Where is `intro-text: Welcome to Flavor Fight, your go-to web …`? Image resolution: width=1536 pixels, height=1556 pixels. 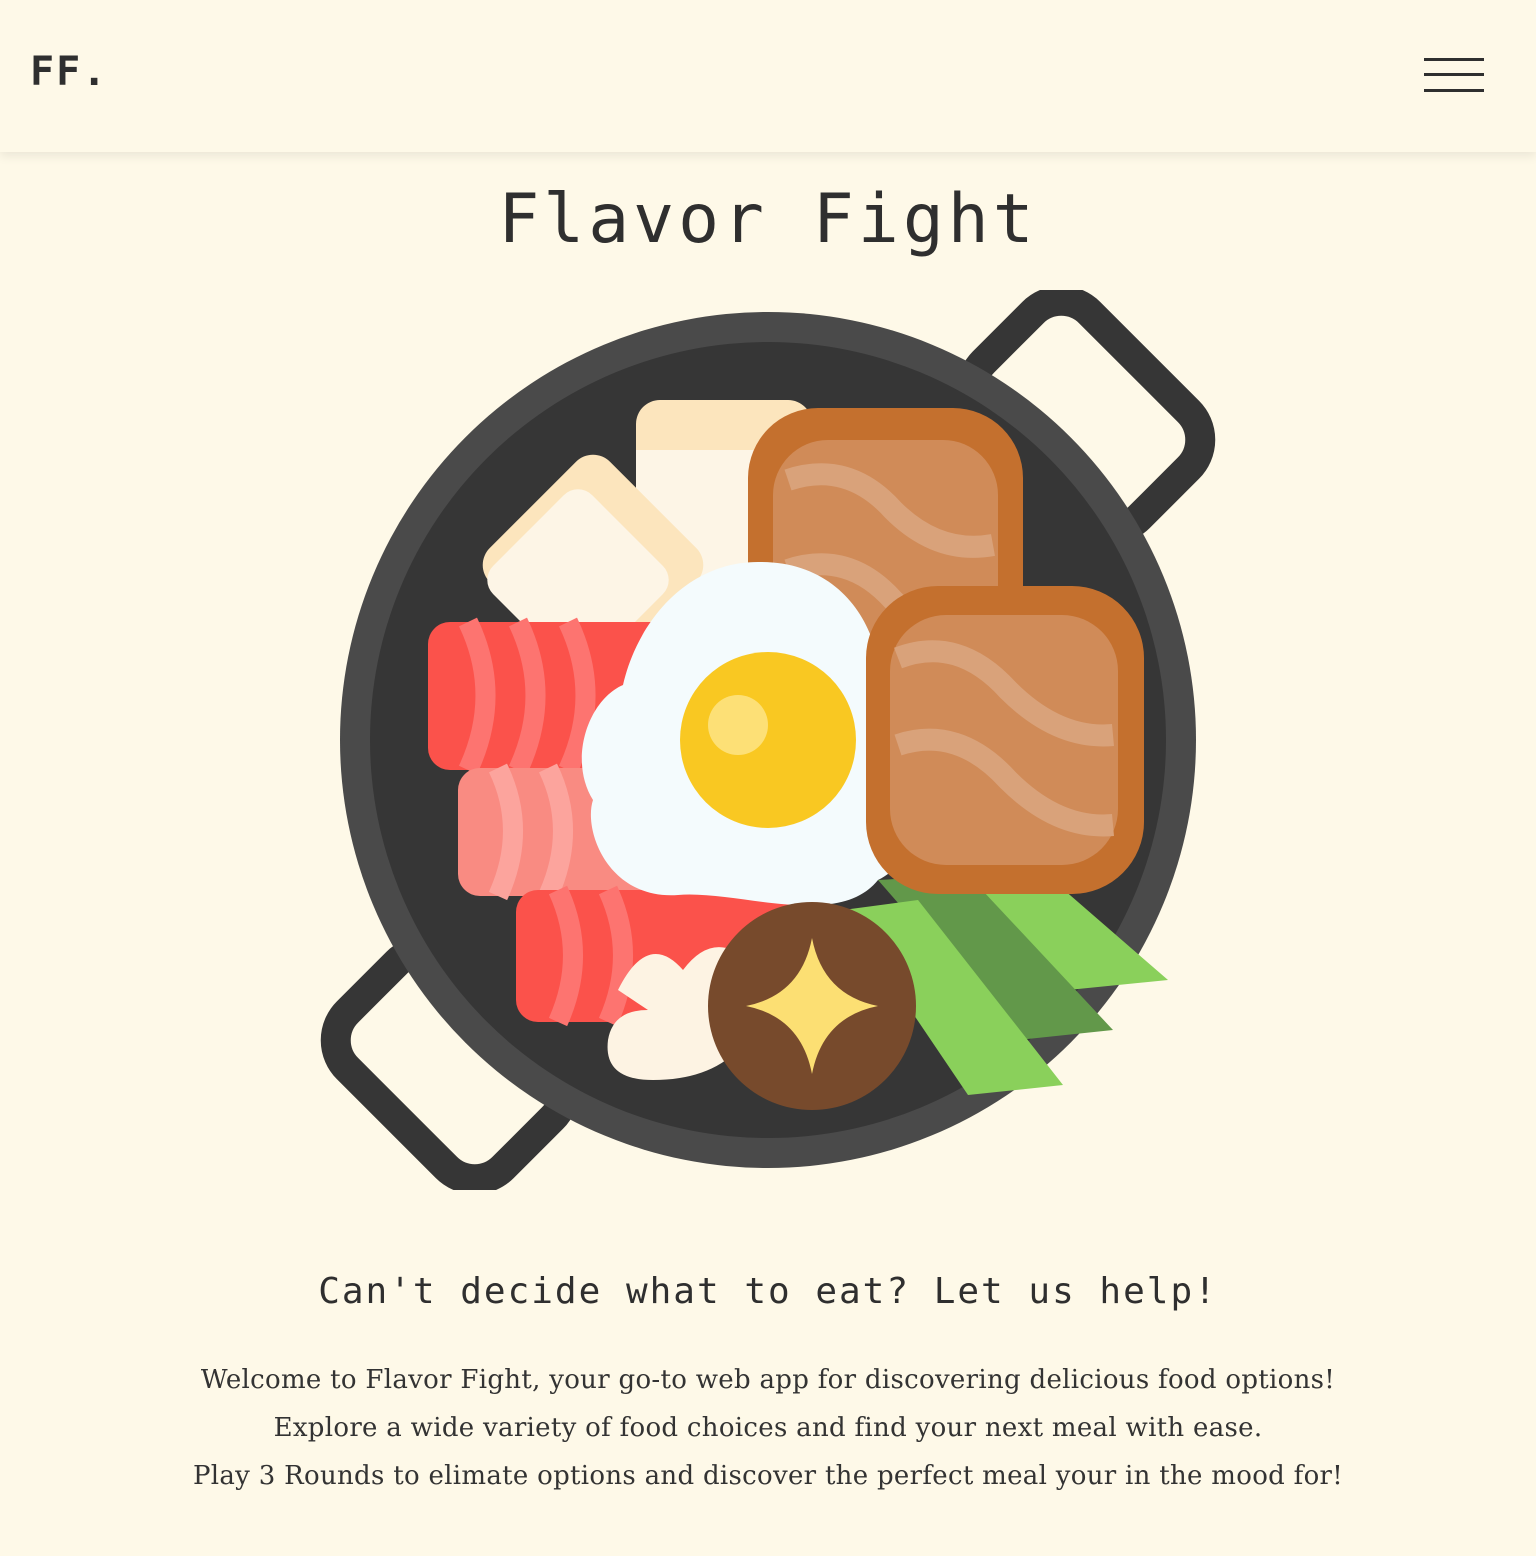 intro-text: Welcome to Flavor Fight, your go-to web … is located at coordinates (768, 1428).